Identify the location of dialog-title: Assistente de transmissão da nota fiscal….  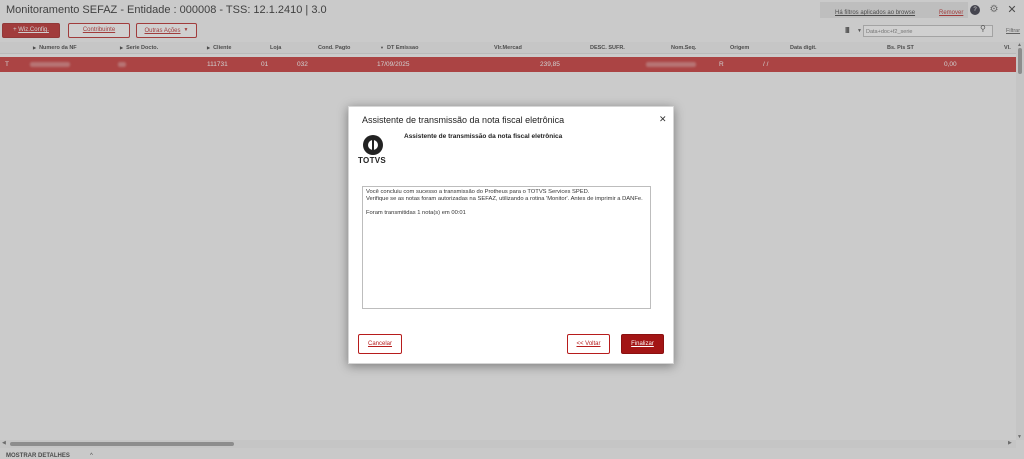
(463, 120).